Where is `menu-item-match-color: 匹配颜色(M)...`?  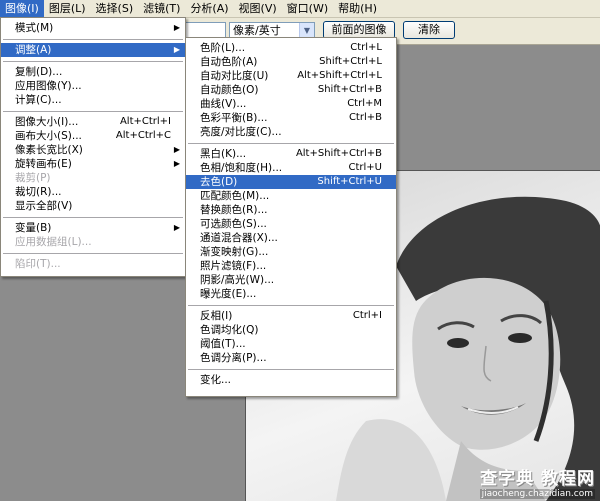 menu-item-match-color: 匹配颜色(M)... is located at coordinates (291, 196).